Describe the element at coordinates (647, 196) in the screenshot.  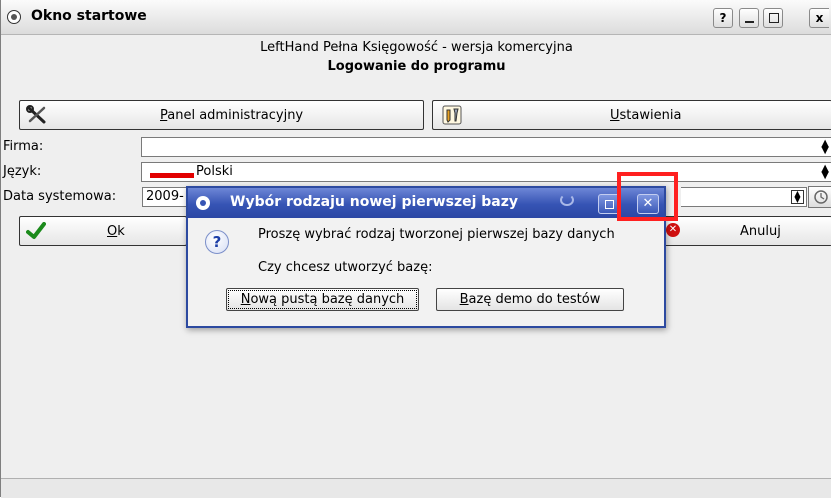
I see `highlight-annotation` at that location.